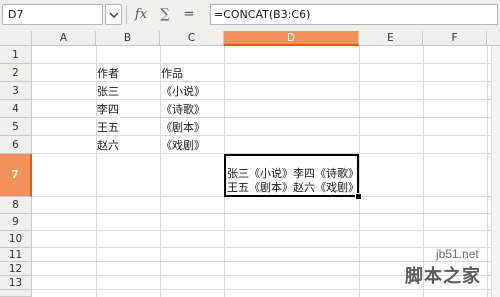 The width and height of the screenshot is (500, 297). What do you see at coordinates (16, 127) in the screenshot?
I see `row-header-5: 5` at bounding box center [16, 127].